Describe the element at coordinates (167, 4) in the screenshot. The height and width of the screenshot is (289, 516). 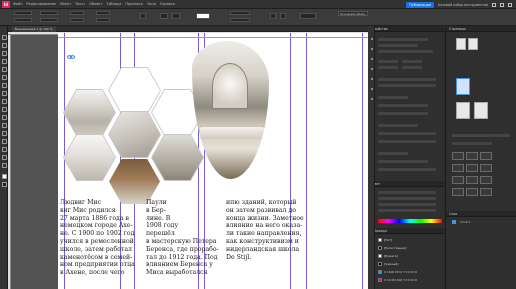
I see `menu-item: Справка` at that location.